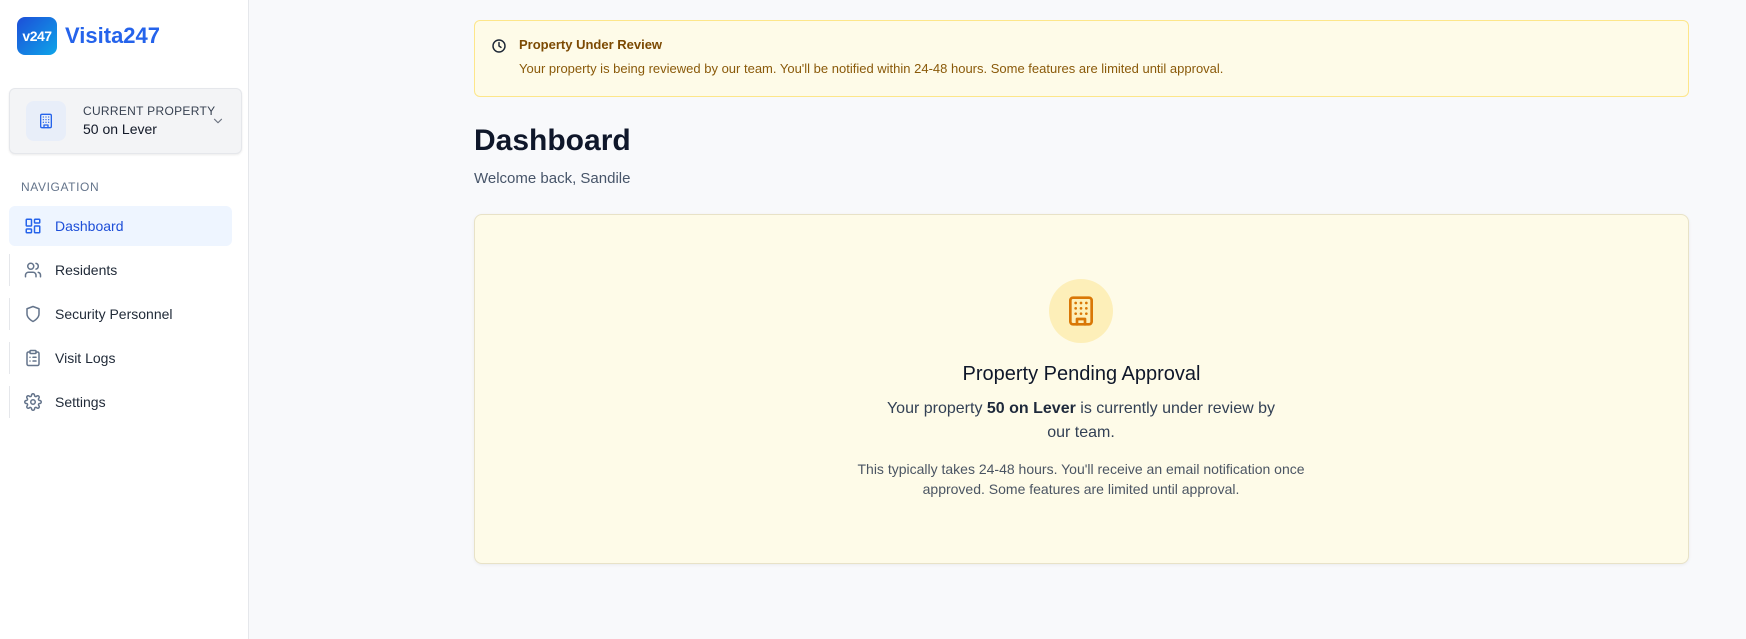 The width and height of the screenshot is (1746, 639). Describe the element at coordinates (552, 178) in the screenshot. I see `welcome-message: Welcome back, Sandile` at that location.